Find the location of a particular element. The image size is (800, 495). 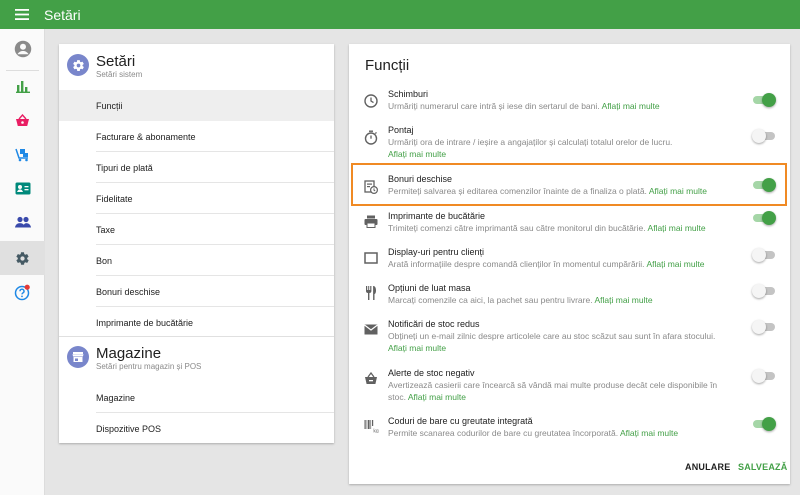

rail-account is located at coordinates (22, 49).